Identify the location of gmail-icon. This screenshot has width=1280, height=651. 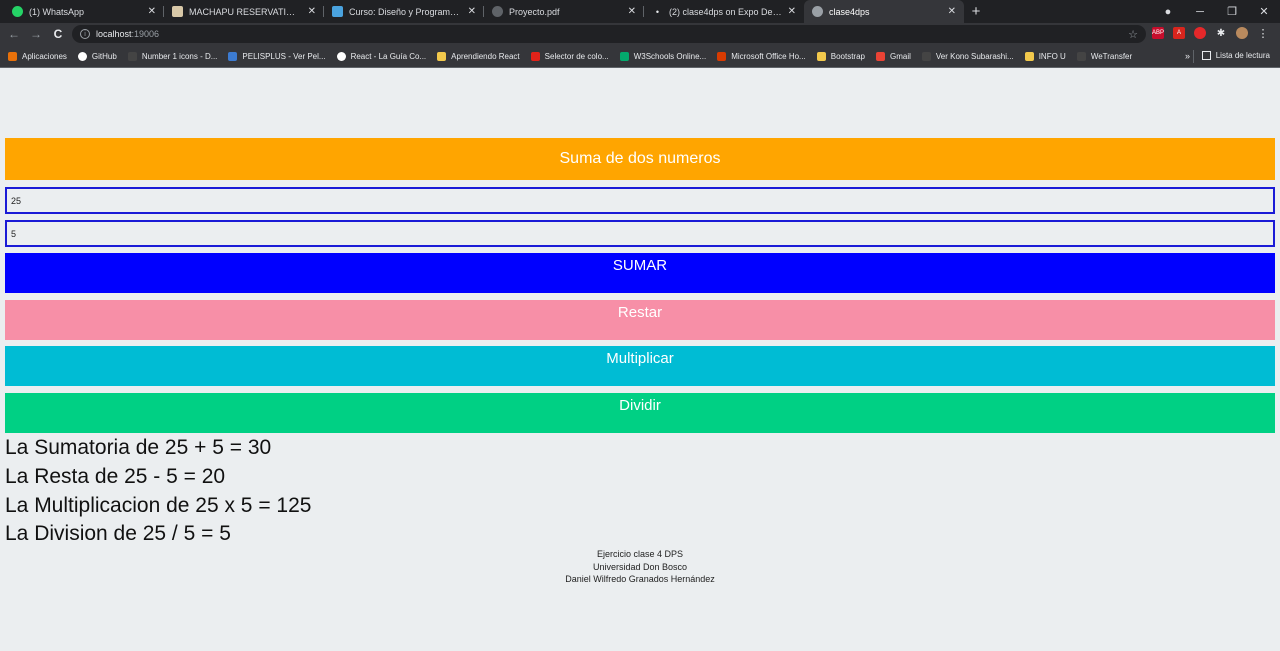
(880, 56).